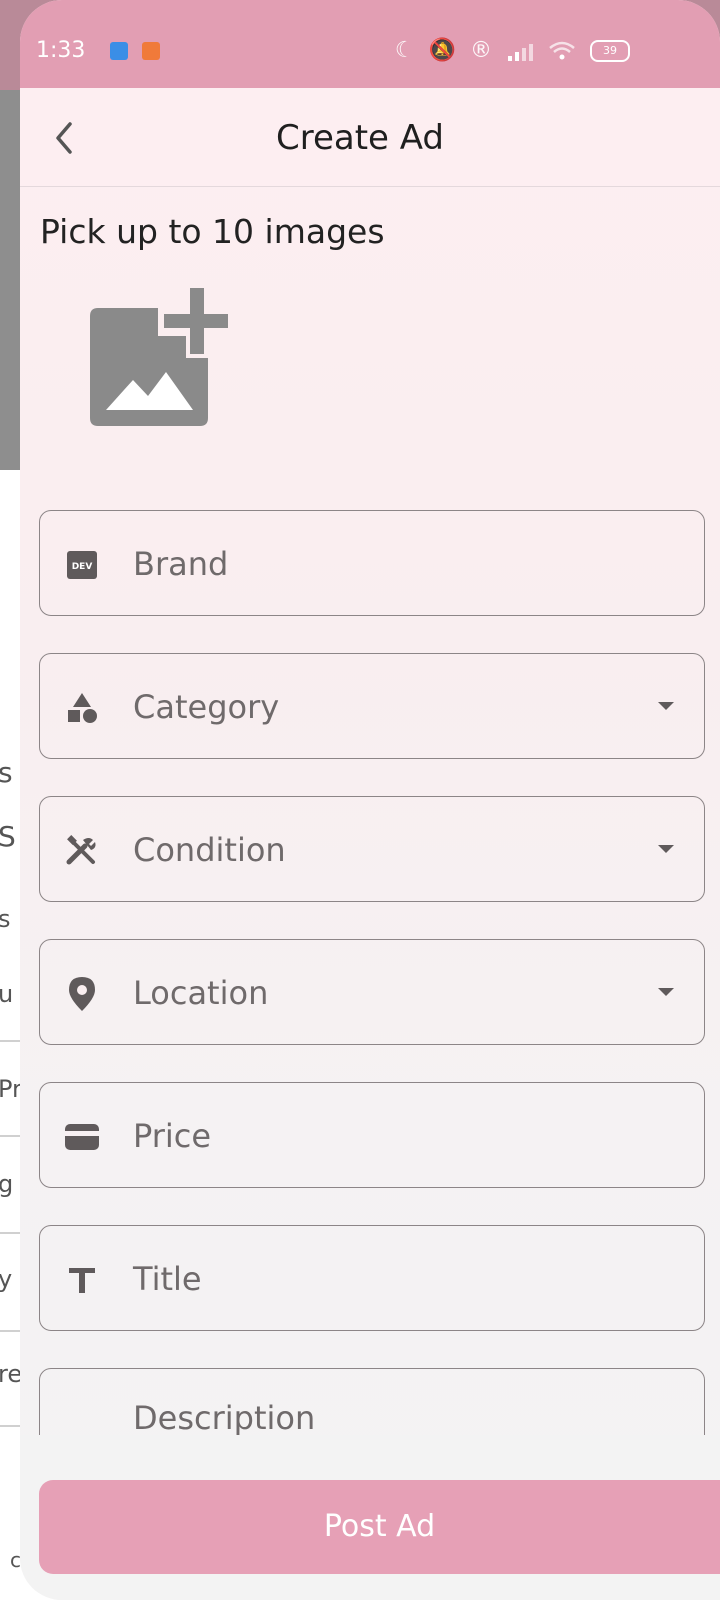  Describe the element at coordinates (181, 564) in the screenshot. I see `brand-label: Brand` at that location.